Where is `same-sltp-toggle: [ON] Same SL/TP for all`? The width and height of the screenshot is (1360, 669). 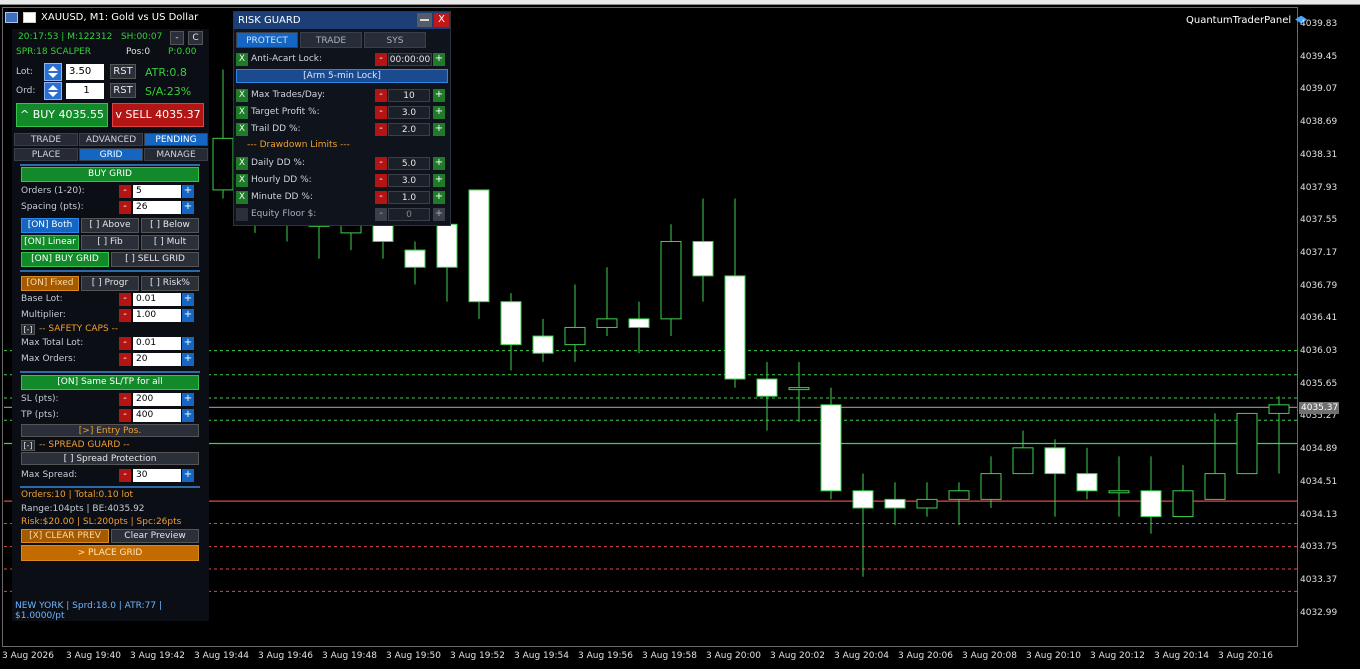
same-sltp-toggle: [ON] Same SL/TP for all is located at coordinates (110, 382).